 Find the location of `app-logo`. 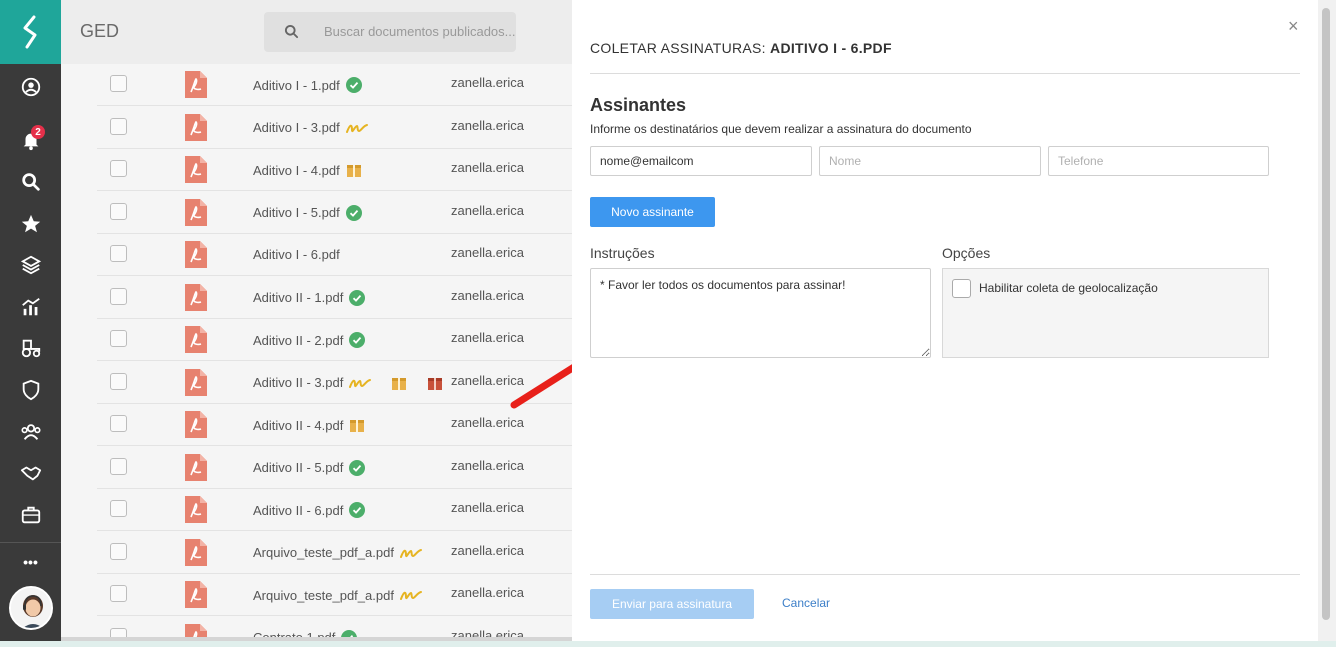

app-logo is located at coordinates (30, 32).